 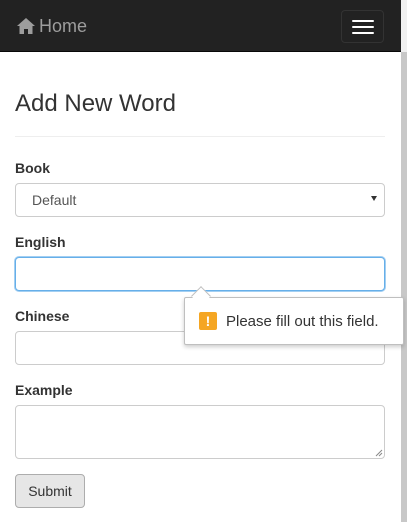 I want to click on resize-grip-icon, so click(x=379, y=453).